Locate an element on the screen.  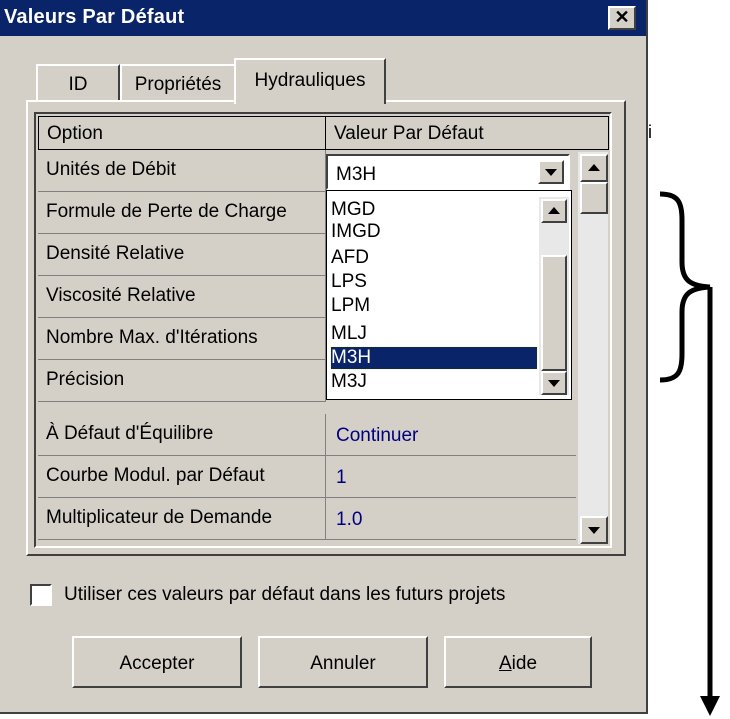
dropdown-option: MLJ is located at coordinates (434, 334).